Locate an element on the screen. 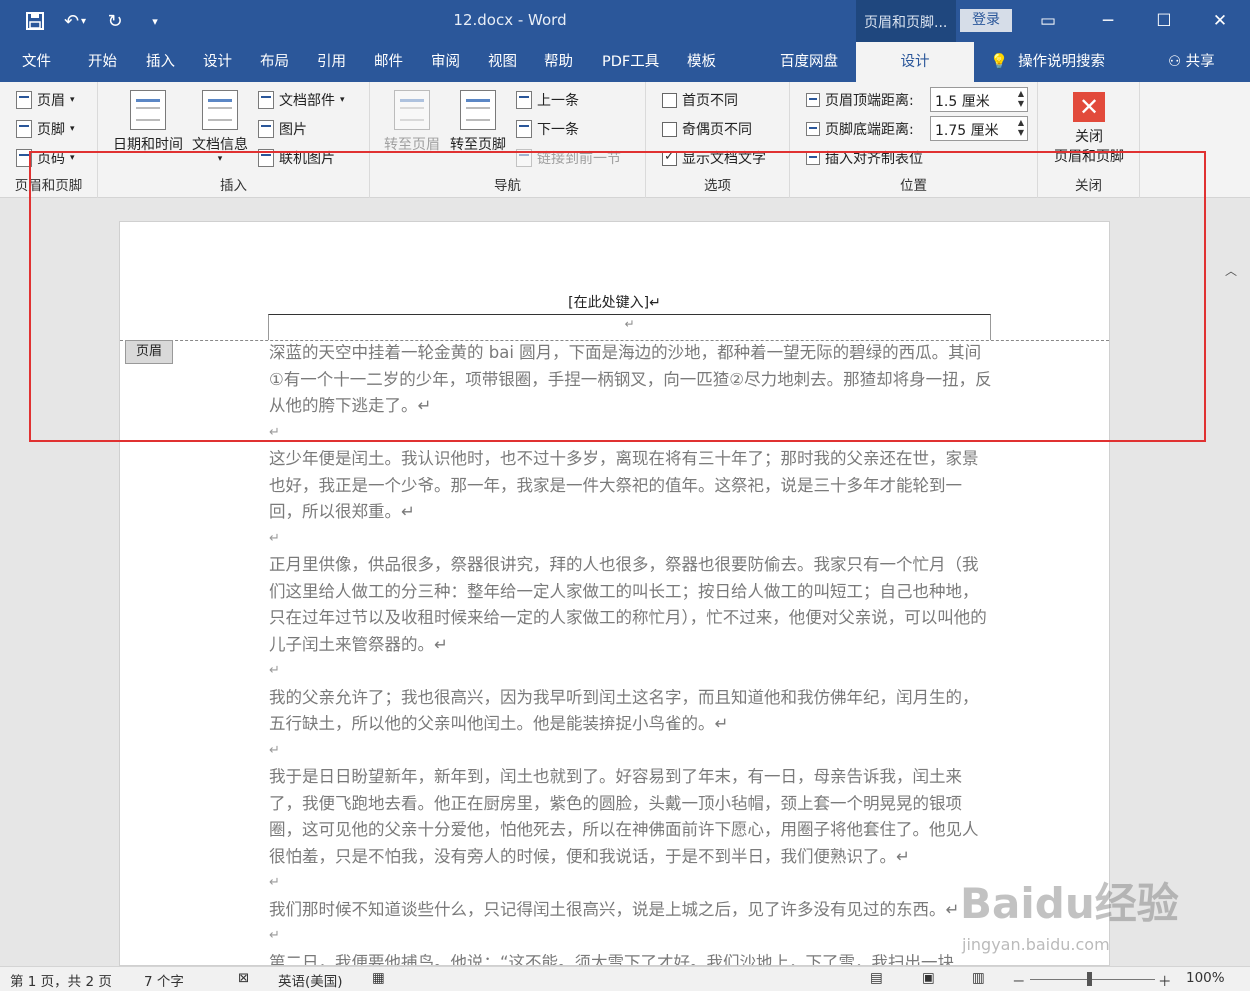 The image size is (1250, 991). zoom-level: 100% is located at coordinates (1205, 978).